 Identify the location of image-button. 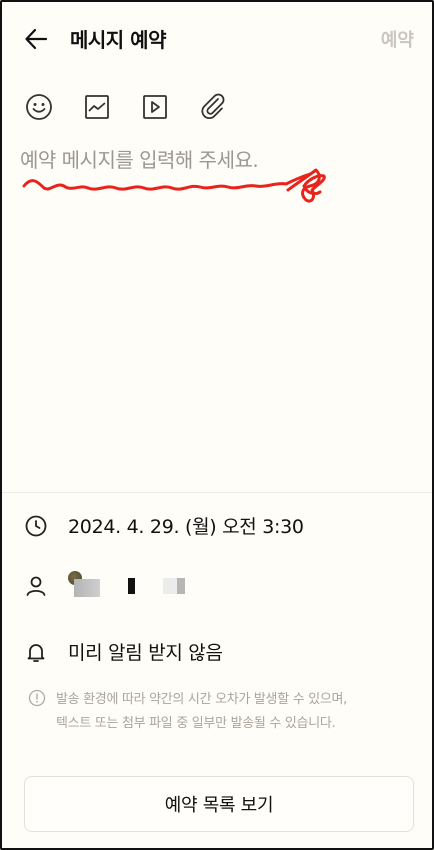
(97, 107).